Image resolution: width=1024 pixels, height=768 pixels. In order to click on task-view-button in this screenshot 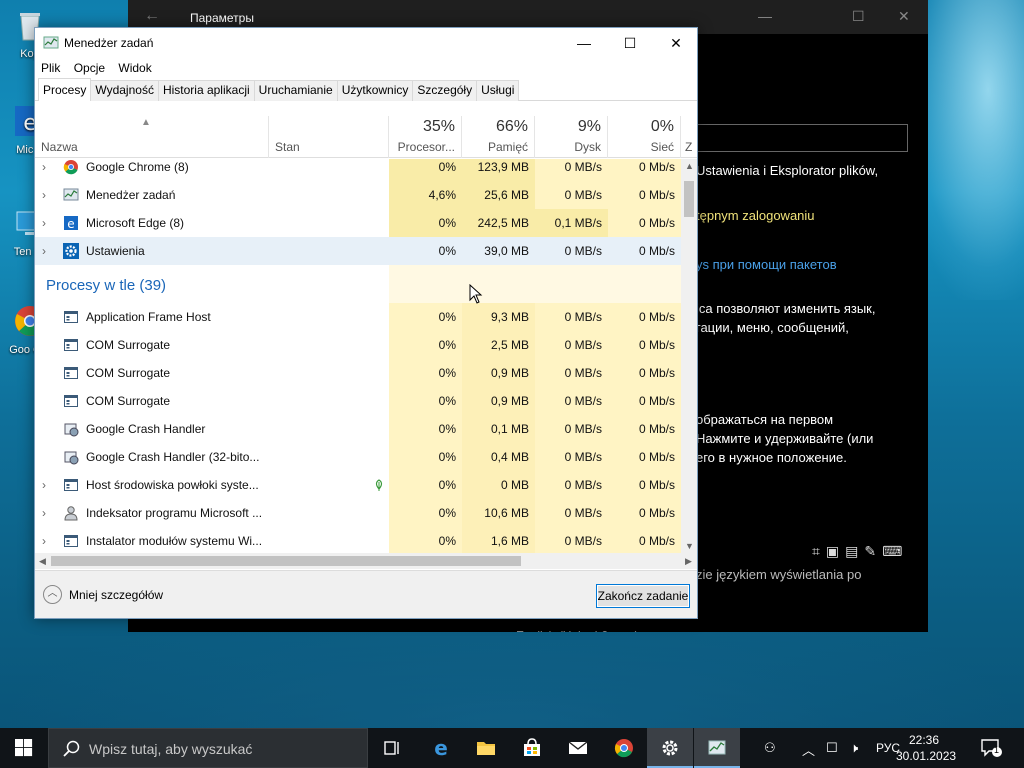, I will do `click(392, 748)`.